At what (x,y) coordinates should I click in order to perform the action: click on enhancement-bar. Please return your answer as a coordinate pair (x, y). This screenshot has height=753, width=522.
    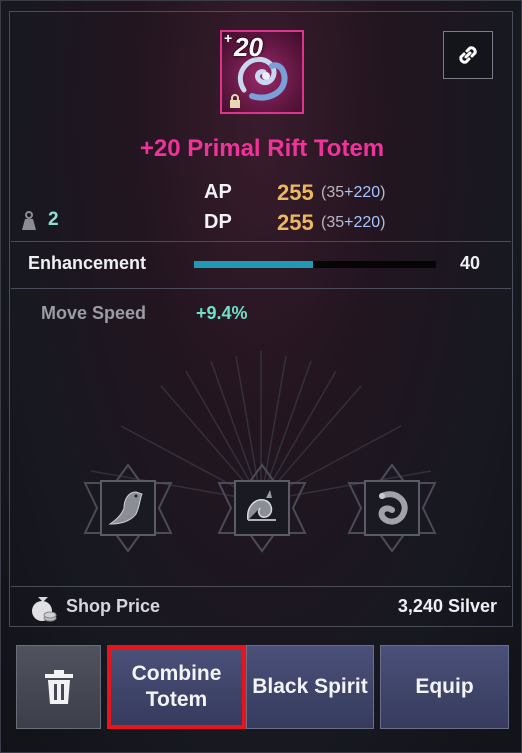
    Looking at the image, I should click on (315, 264).